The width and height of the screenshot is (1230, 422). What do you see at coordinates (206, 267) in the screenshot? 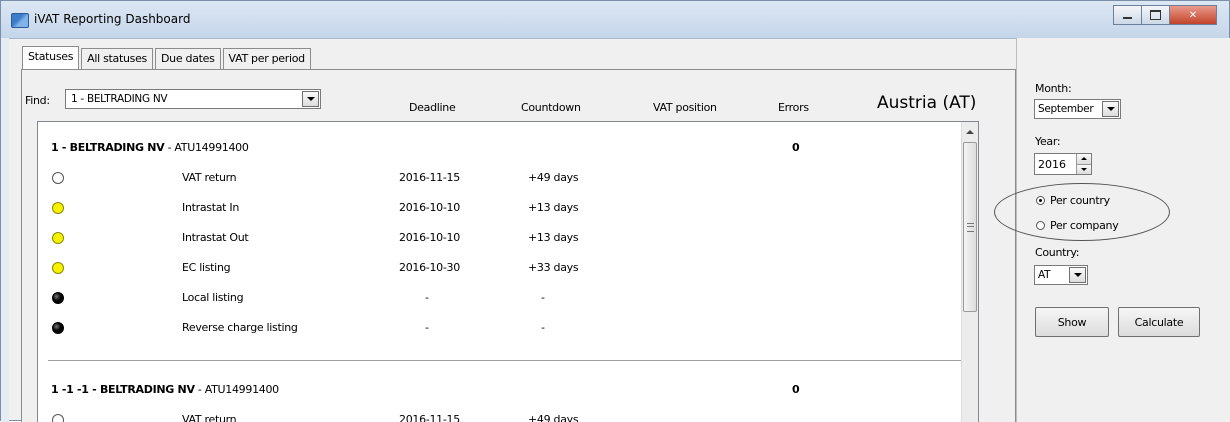
I see `report-name: EC listing` at bounding box center [206, 267].